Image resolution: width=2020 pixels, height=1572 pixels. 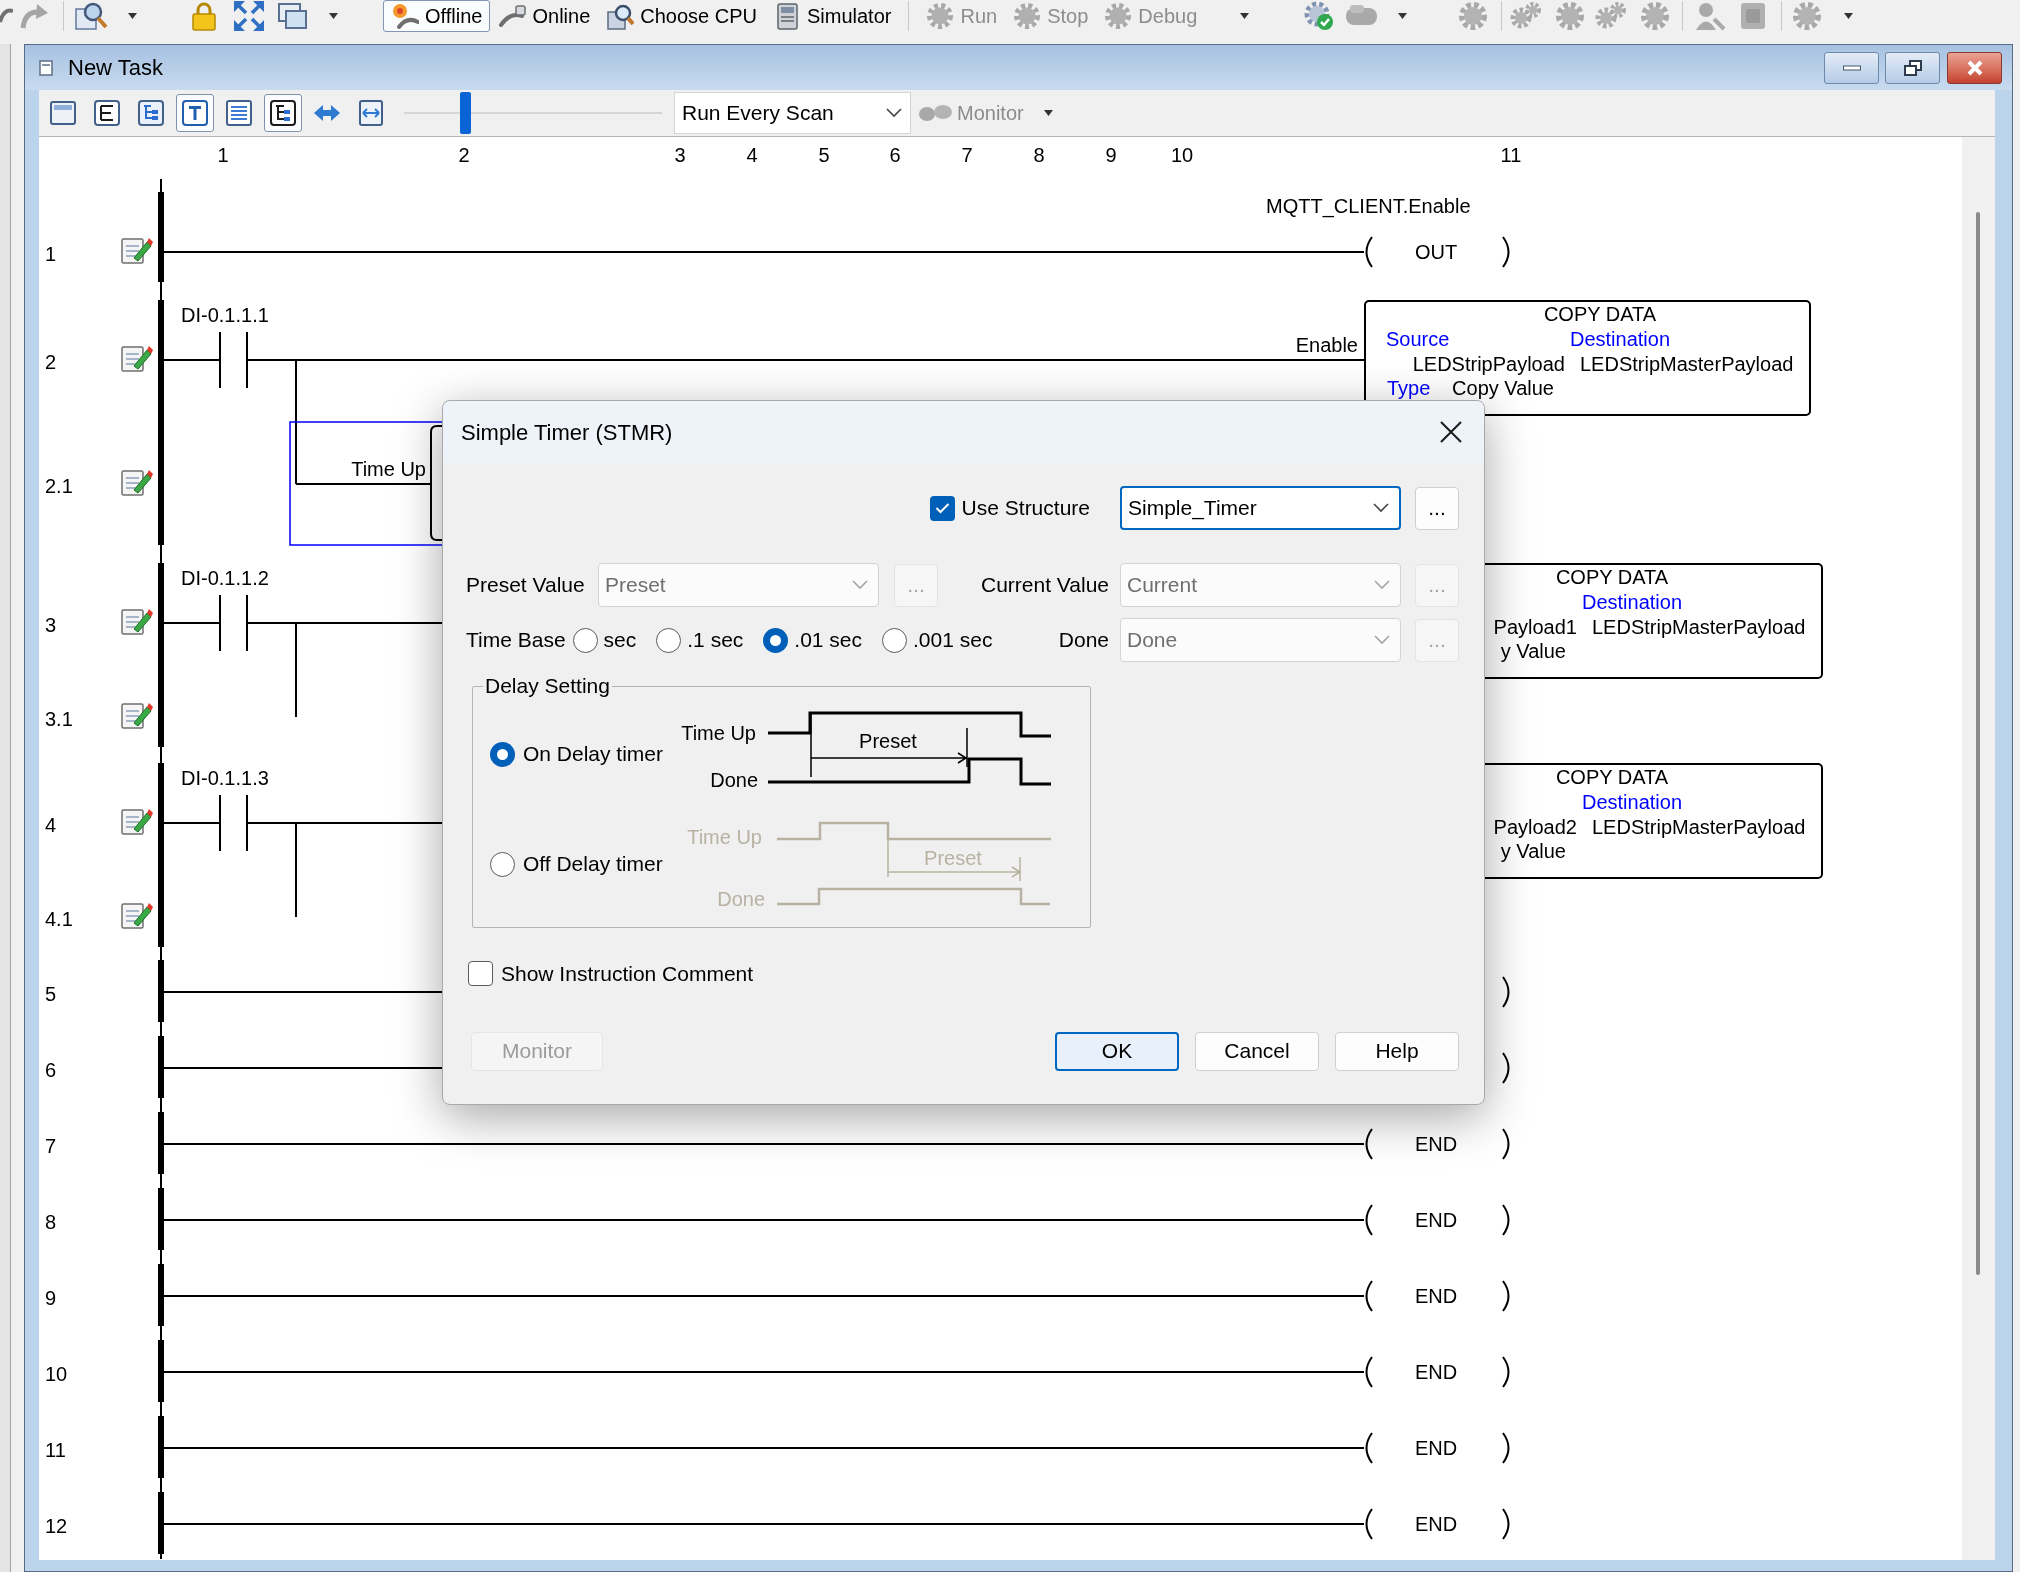 What do you see at coordinates (59, 919) in the screenshot?
I see `rung-number: 4.1` at bounding box center [59, 919].